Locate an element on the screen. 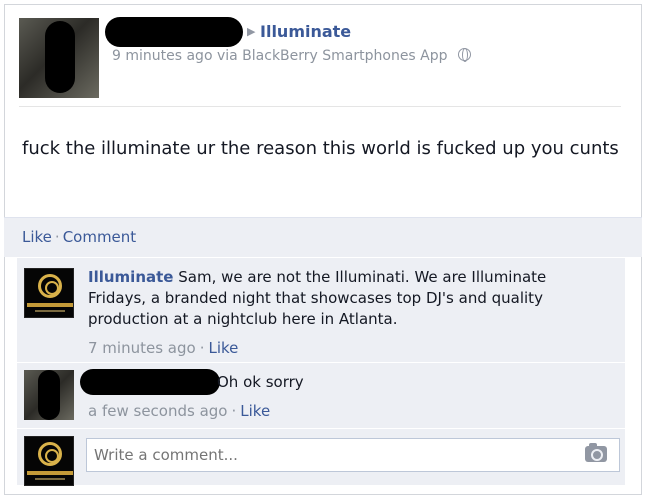  poster-name-redacted is located at coordinates (174, 32).